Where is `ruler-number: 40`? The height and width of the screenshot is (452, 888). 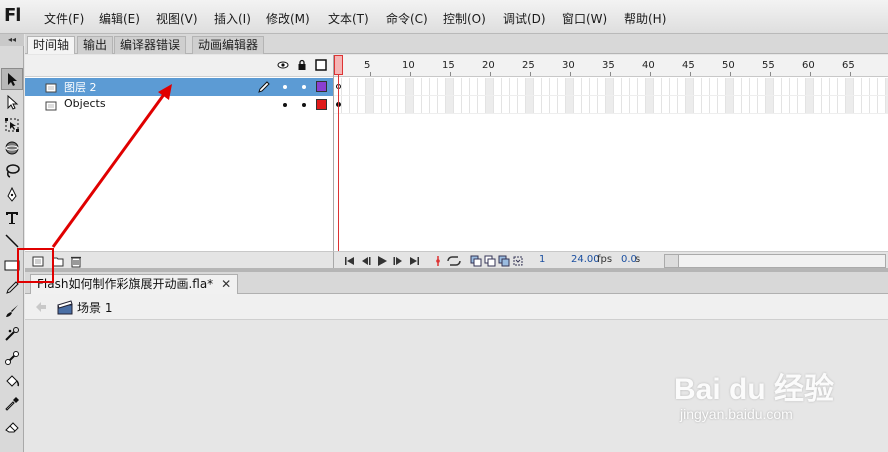
ruler-number: 40 is located at coordinates (648, 65).